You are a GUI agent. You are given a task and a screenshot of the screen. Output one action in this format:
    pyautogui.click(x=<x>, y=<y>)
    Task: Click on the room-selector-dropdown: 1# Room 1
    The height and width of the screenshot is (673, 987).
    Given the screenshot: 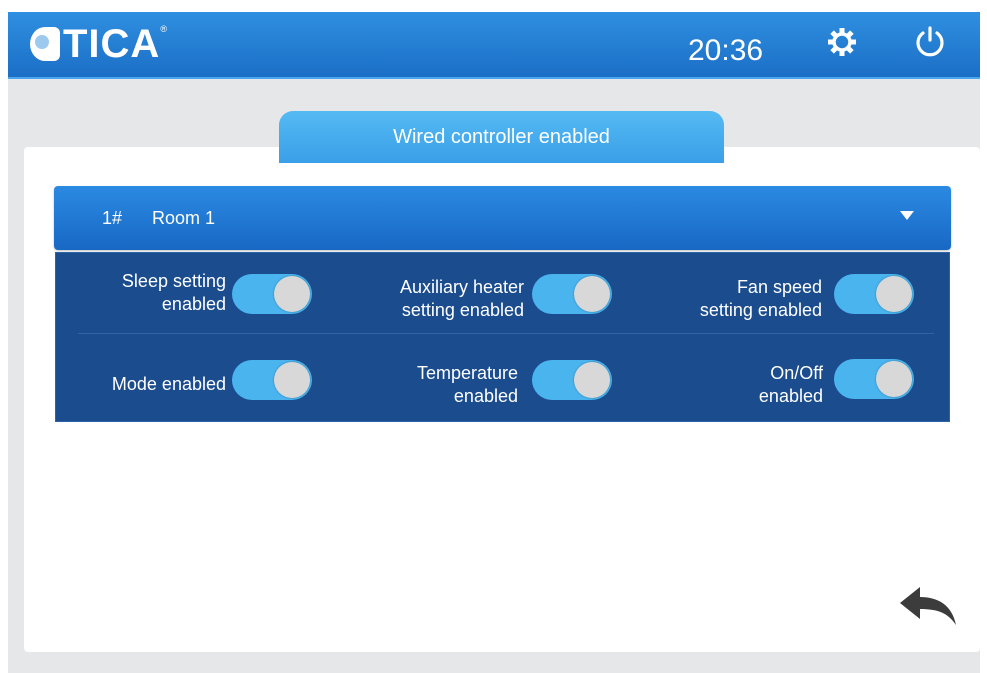 What is the action you would take?
    pyautogui.click(x=502, y=218)
    